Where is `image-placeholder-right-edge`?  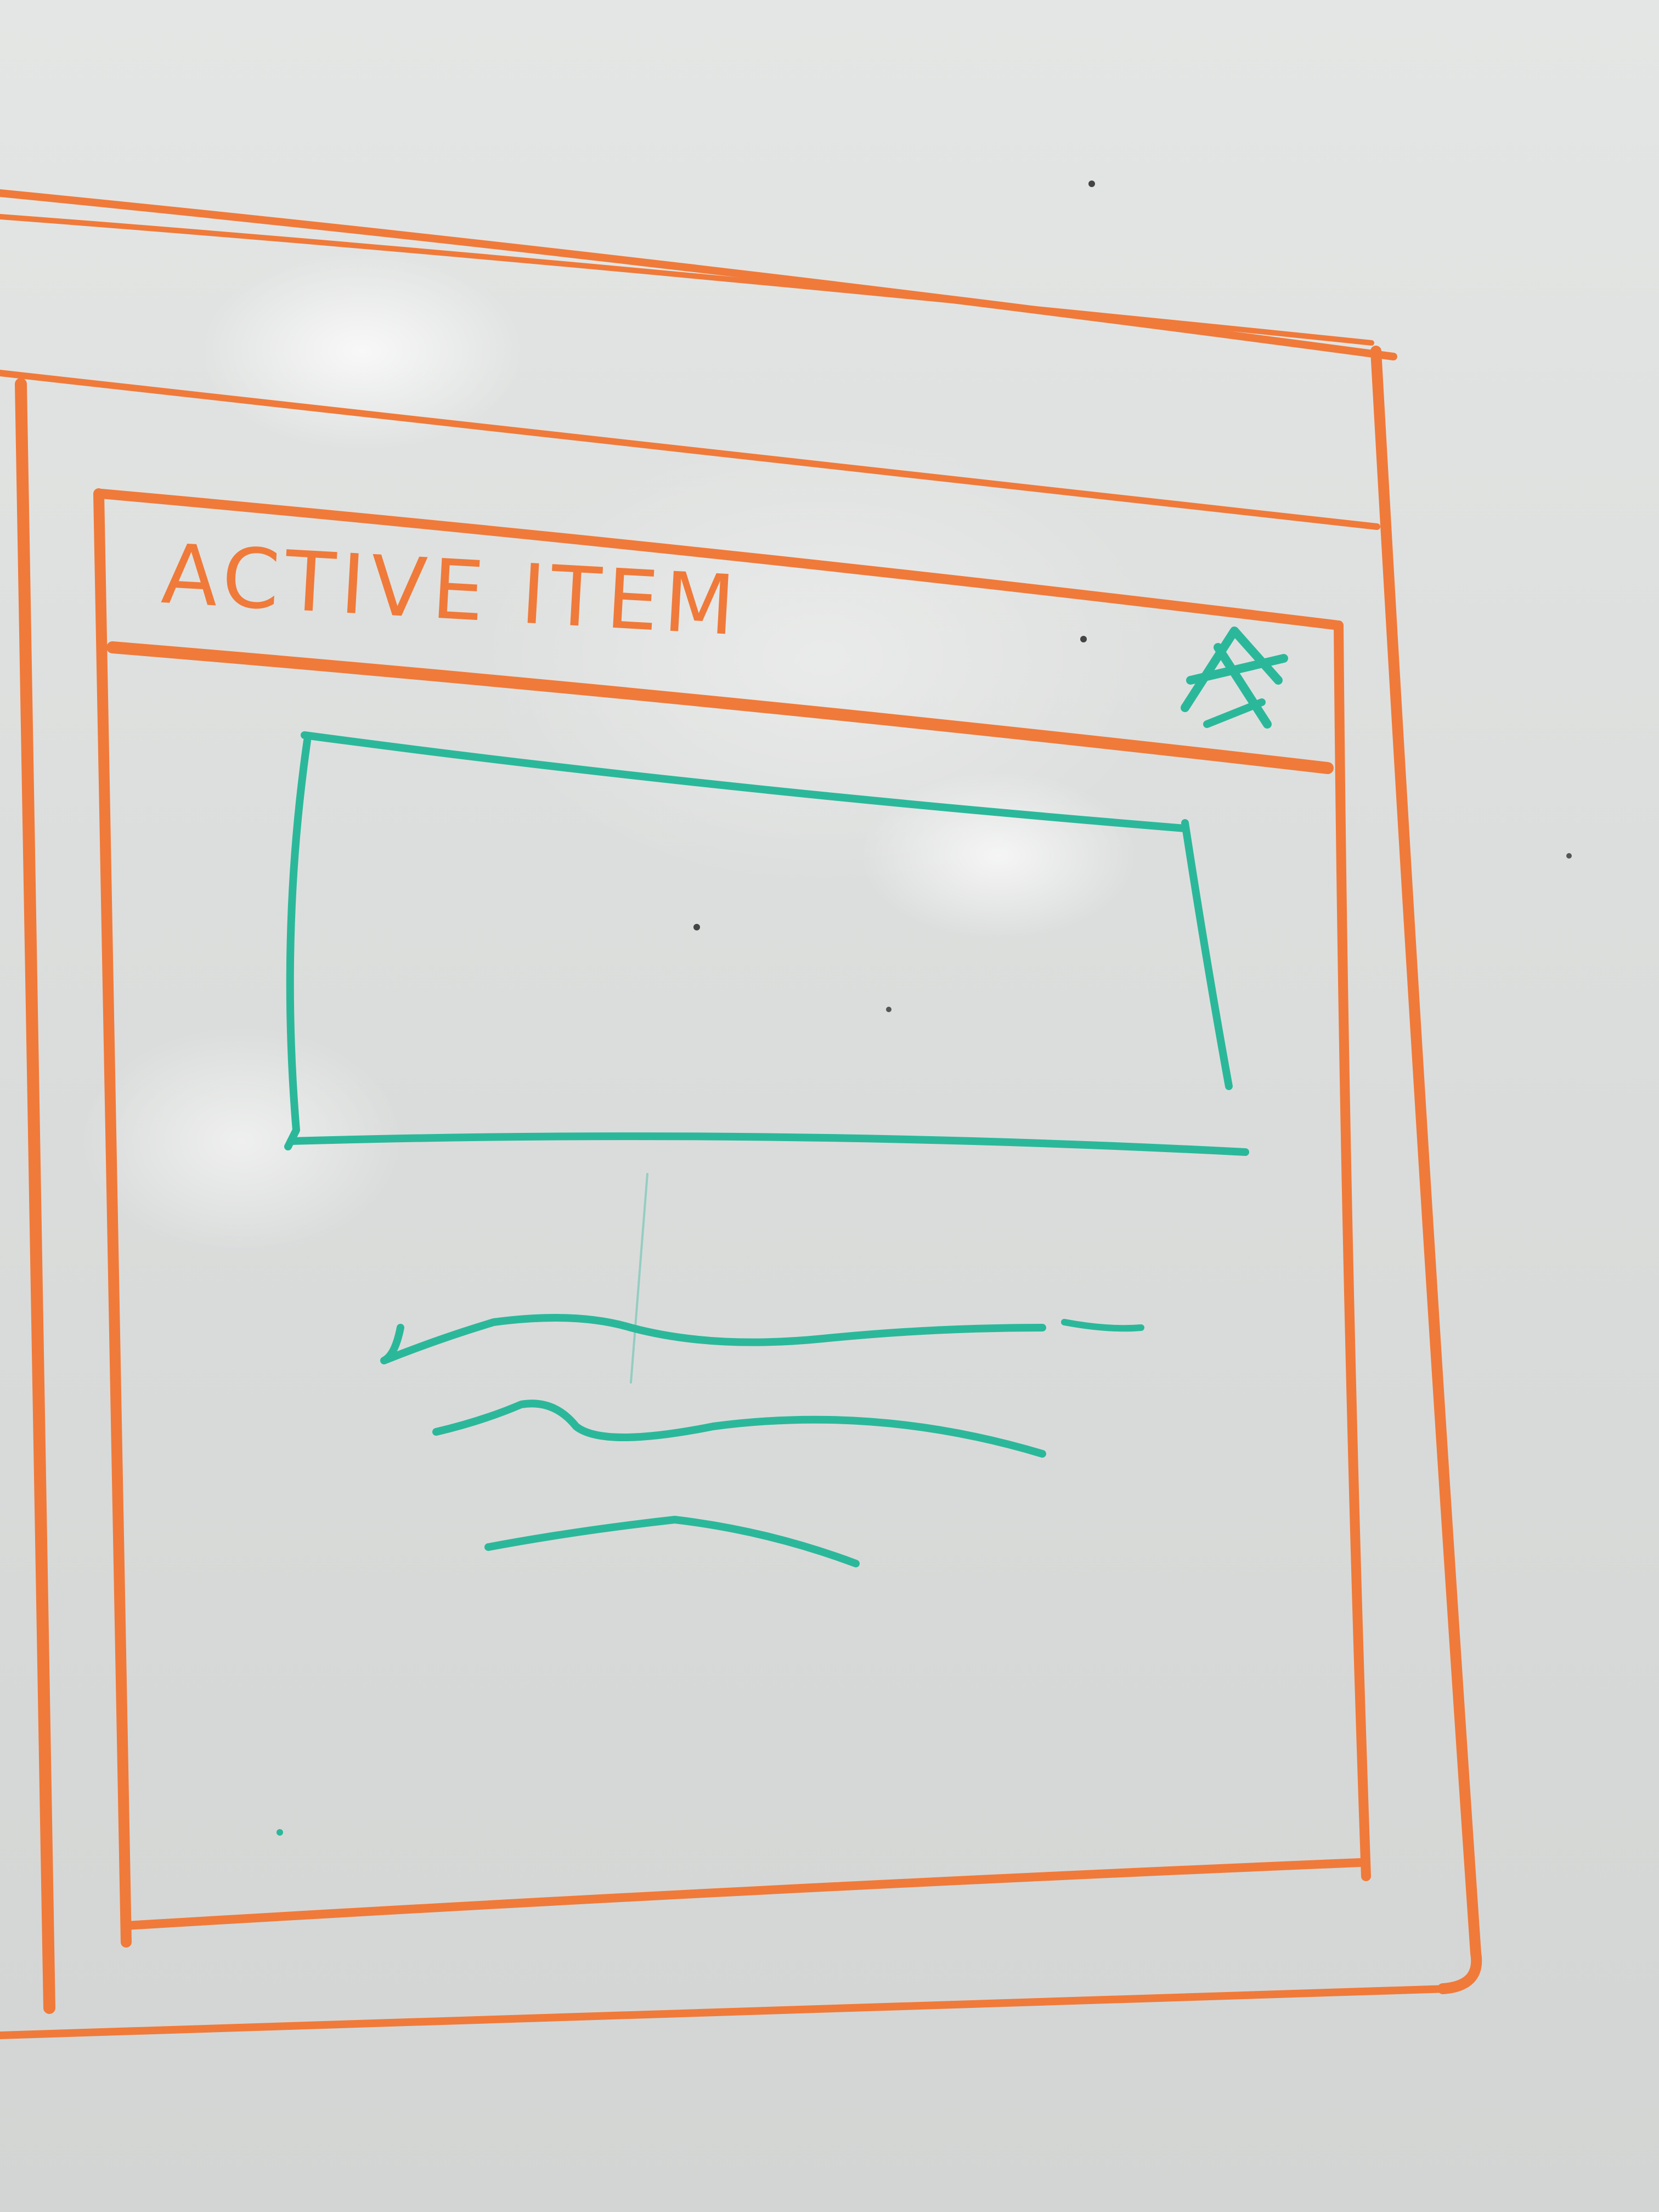 image-placeholder-right-edge is located at coordinates (1207, 955).